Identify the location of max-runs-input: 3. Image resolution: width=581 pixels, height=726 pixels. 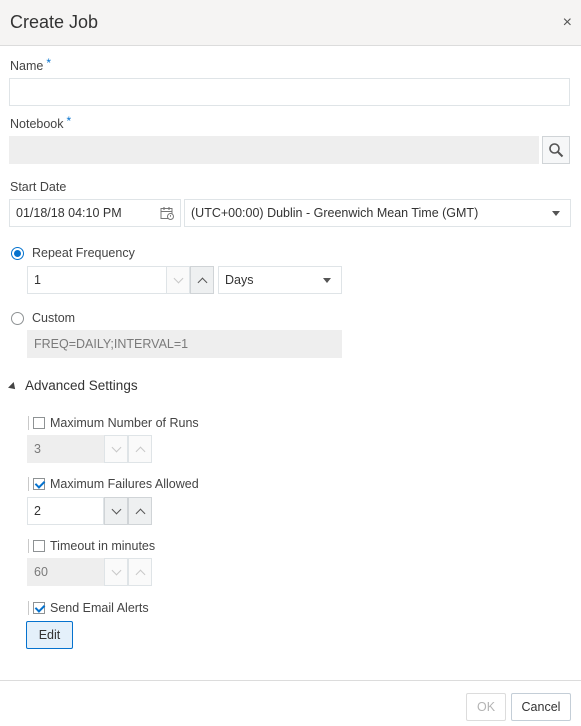
(65, 449).